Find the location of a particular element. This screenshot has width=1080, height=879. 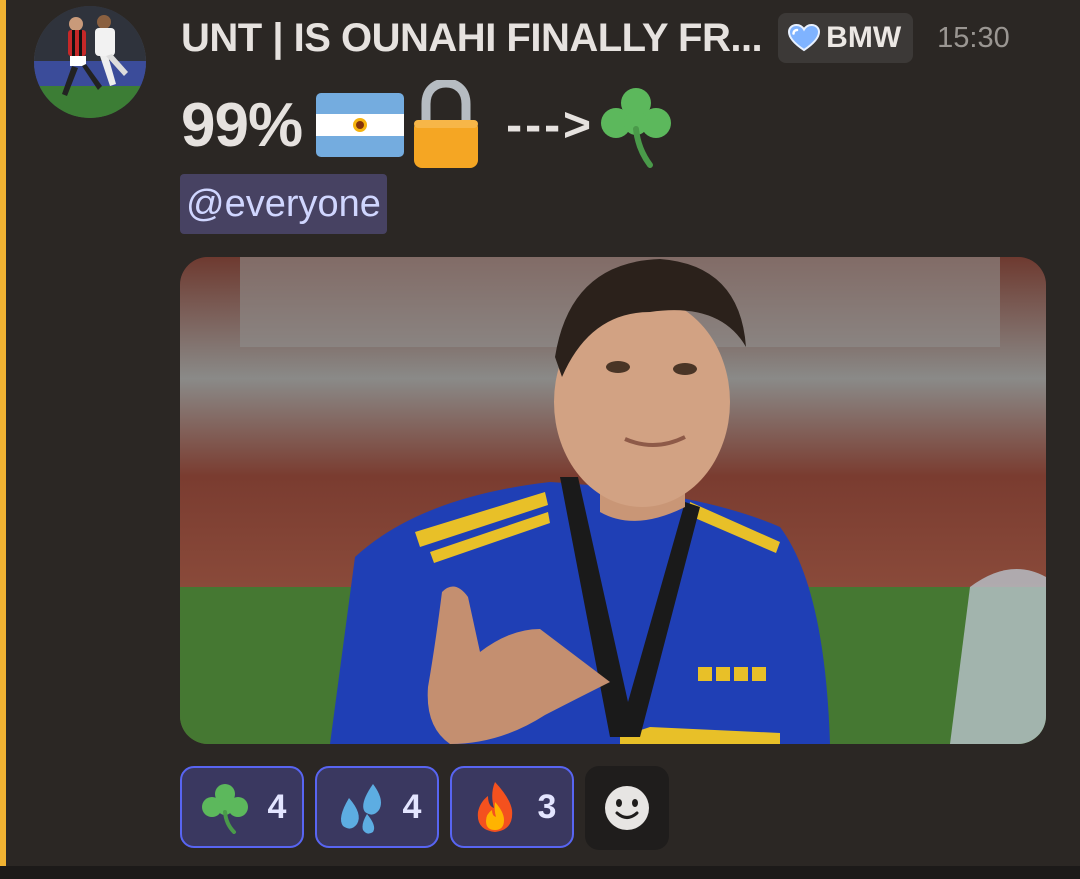

reaction-fire: 3 is located at coordinates (512, 807).